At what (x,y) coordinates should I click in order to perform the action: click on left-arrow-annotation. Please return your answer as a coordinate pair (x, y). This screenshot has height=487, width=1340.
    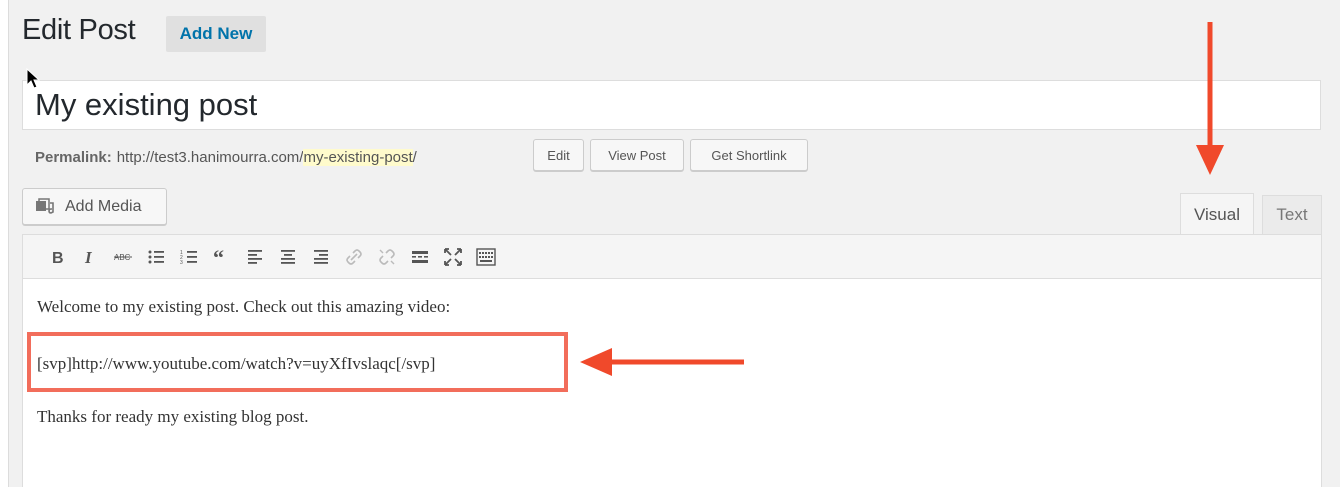
    Looking at the image, I should click on (662, 362).